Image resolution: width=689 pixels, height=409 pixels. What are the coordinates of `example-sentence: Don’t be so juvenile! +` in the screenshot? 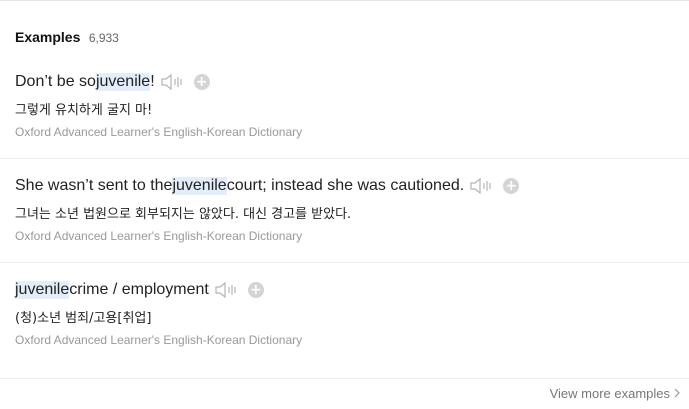 It's located at (112, 82).